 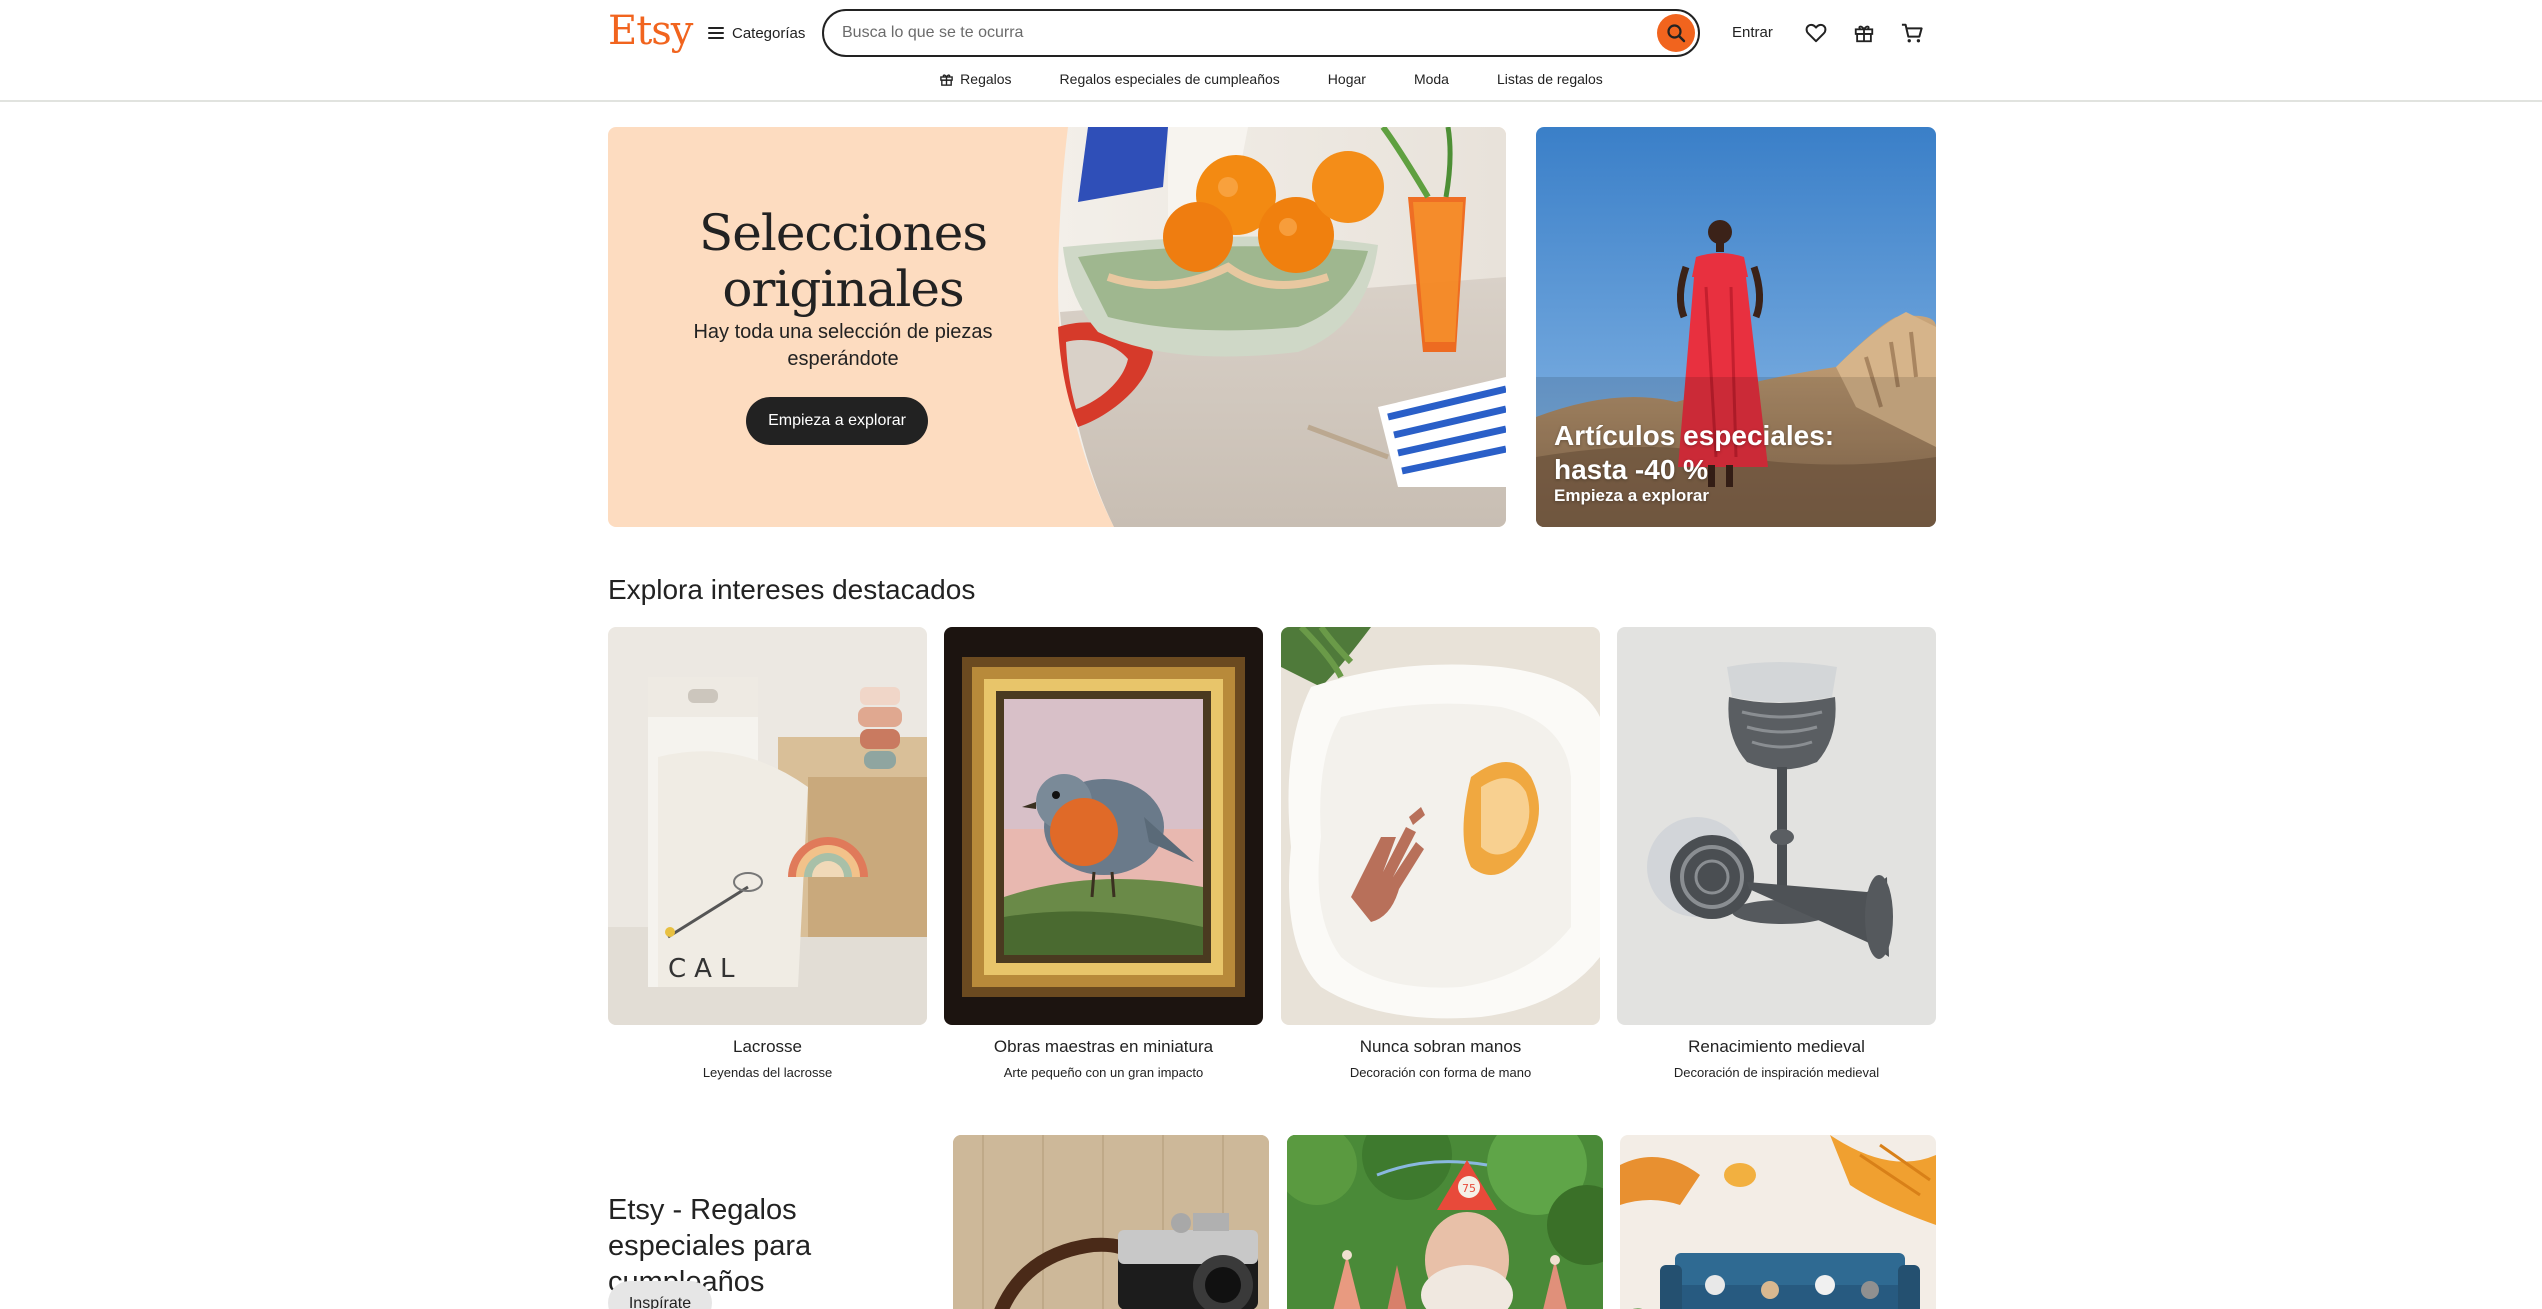 What do you see at coordinates (705, 969) in the screenshot?
I see `svg-text: CAL` at bounding box center [705, 969].